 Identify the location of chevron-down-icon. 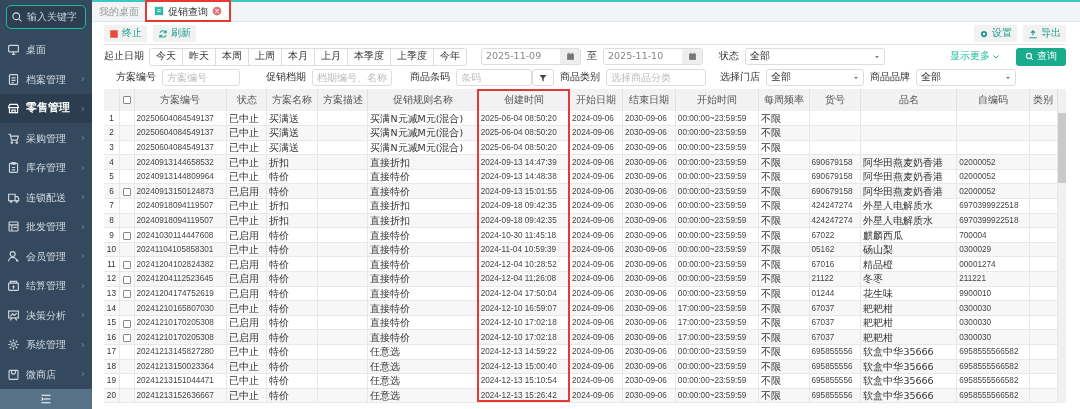
(996, 56).